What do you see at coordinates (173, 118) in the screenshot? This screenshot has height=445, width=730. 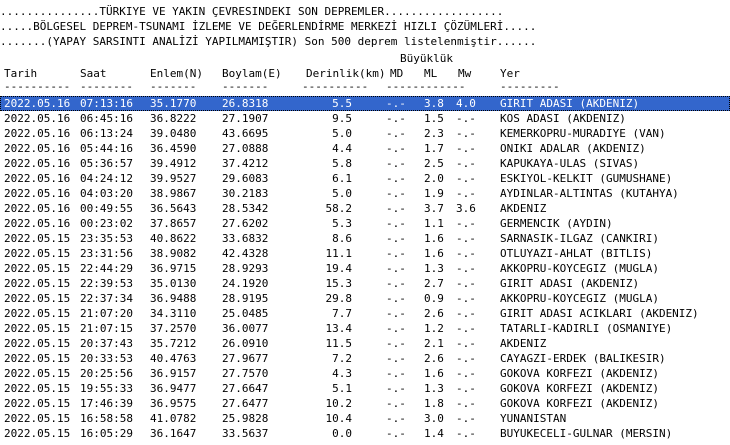 I see `cell-latitude: 36.8222` at bounding box center [173, 118].